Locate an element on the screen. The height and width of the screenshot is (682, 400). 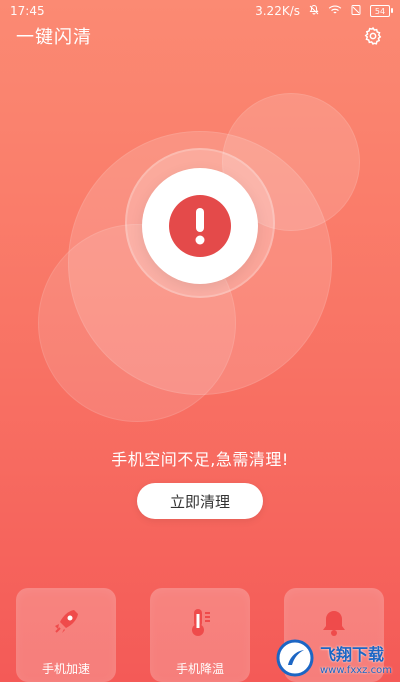
gear-icon is located at coordinates (373, 35).